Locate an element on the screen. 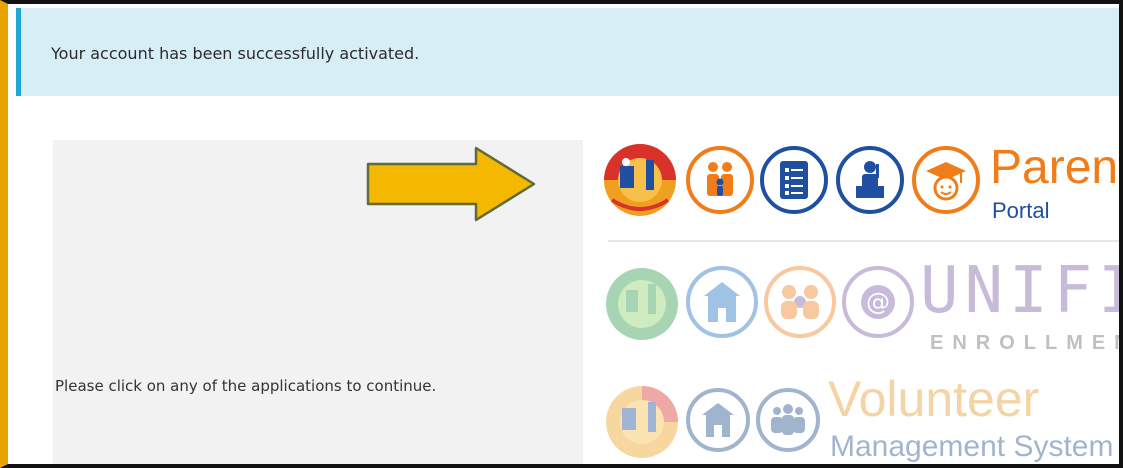 The width and height of the screenshot is (1123, 468). family-icon is located at coordinates (720, 180).